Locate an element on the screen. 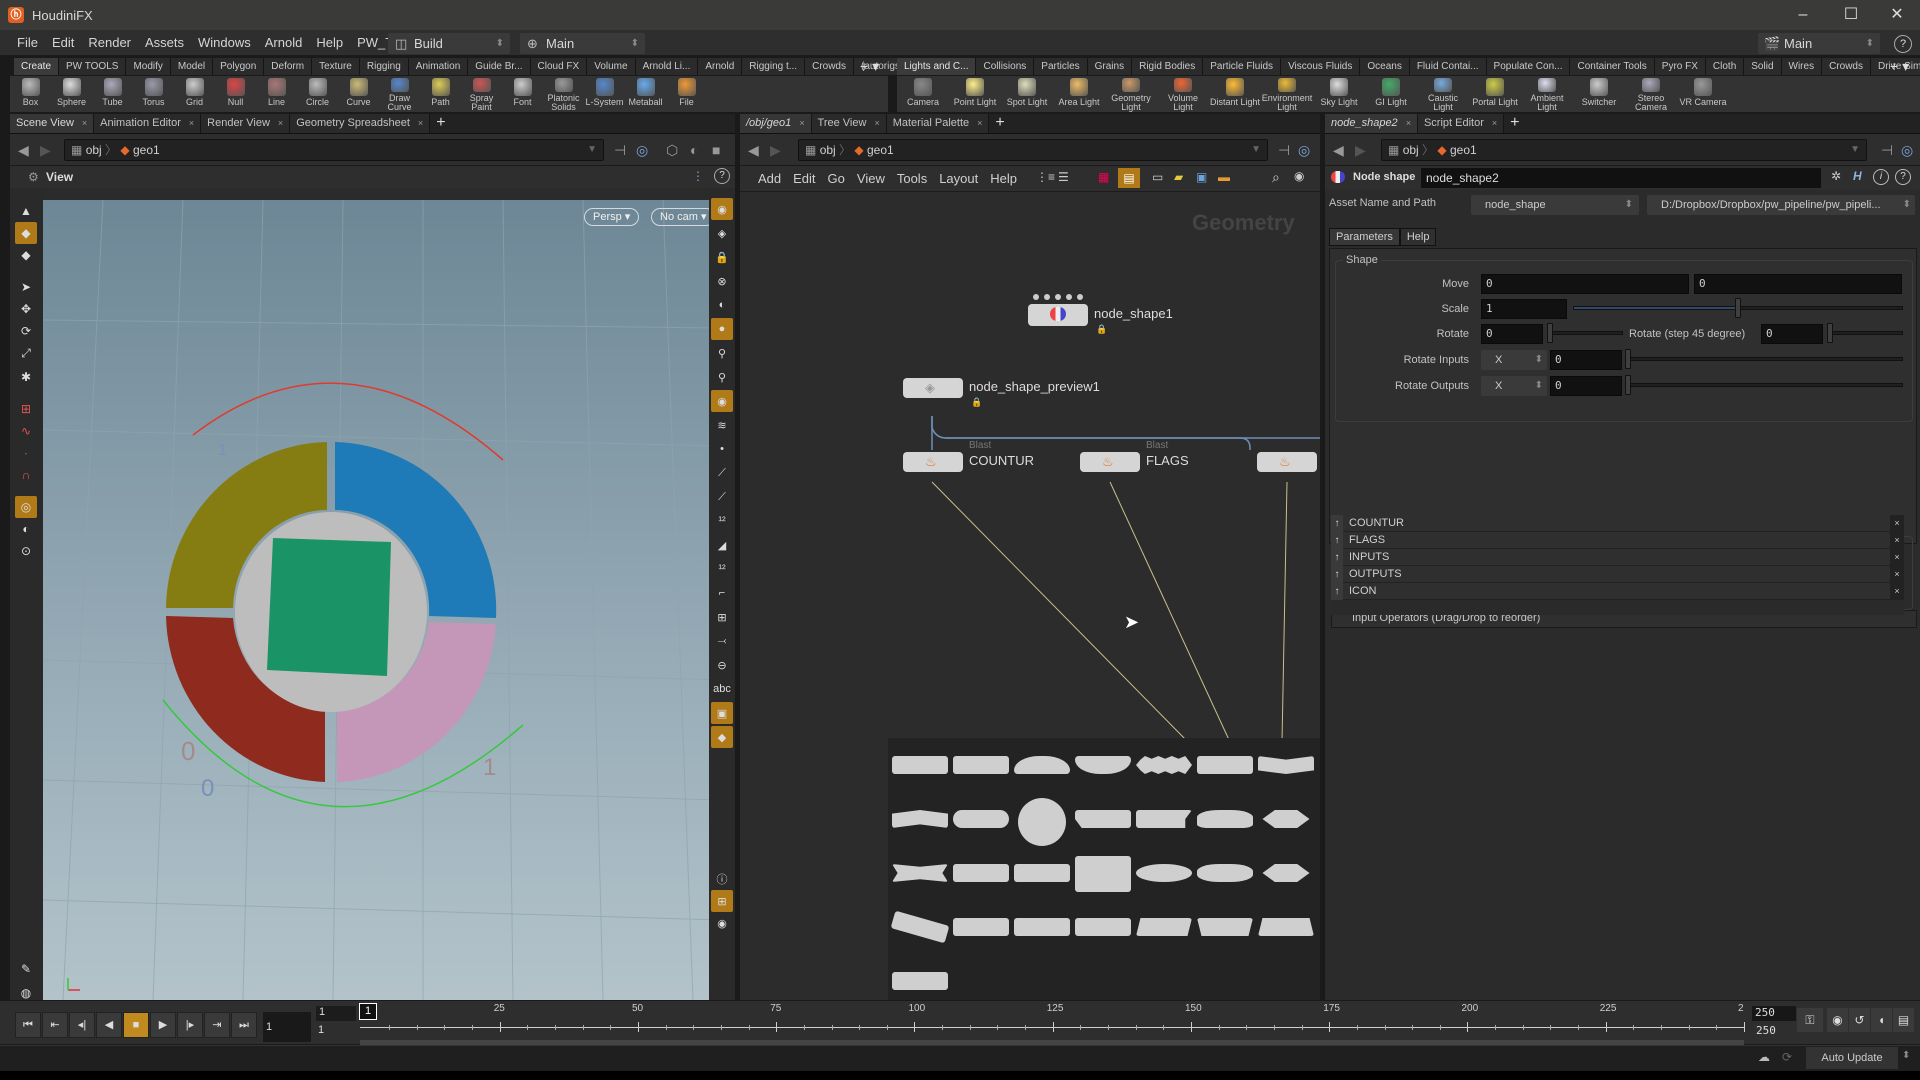  context-select: ⊕ Main ⬍ is located at coordinates (582, 43).